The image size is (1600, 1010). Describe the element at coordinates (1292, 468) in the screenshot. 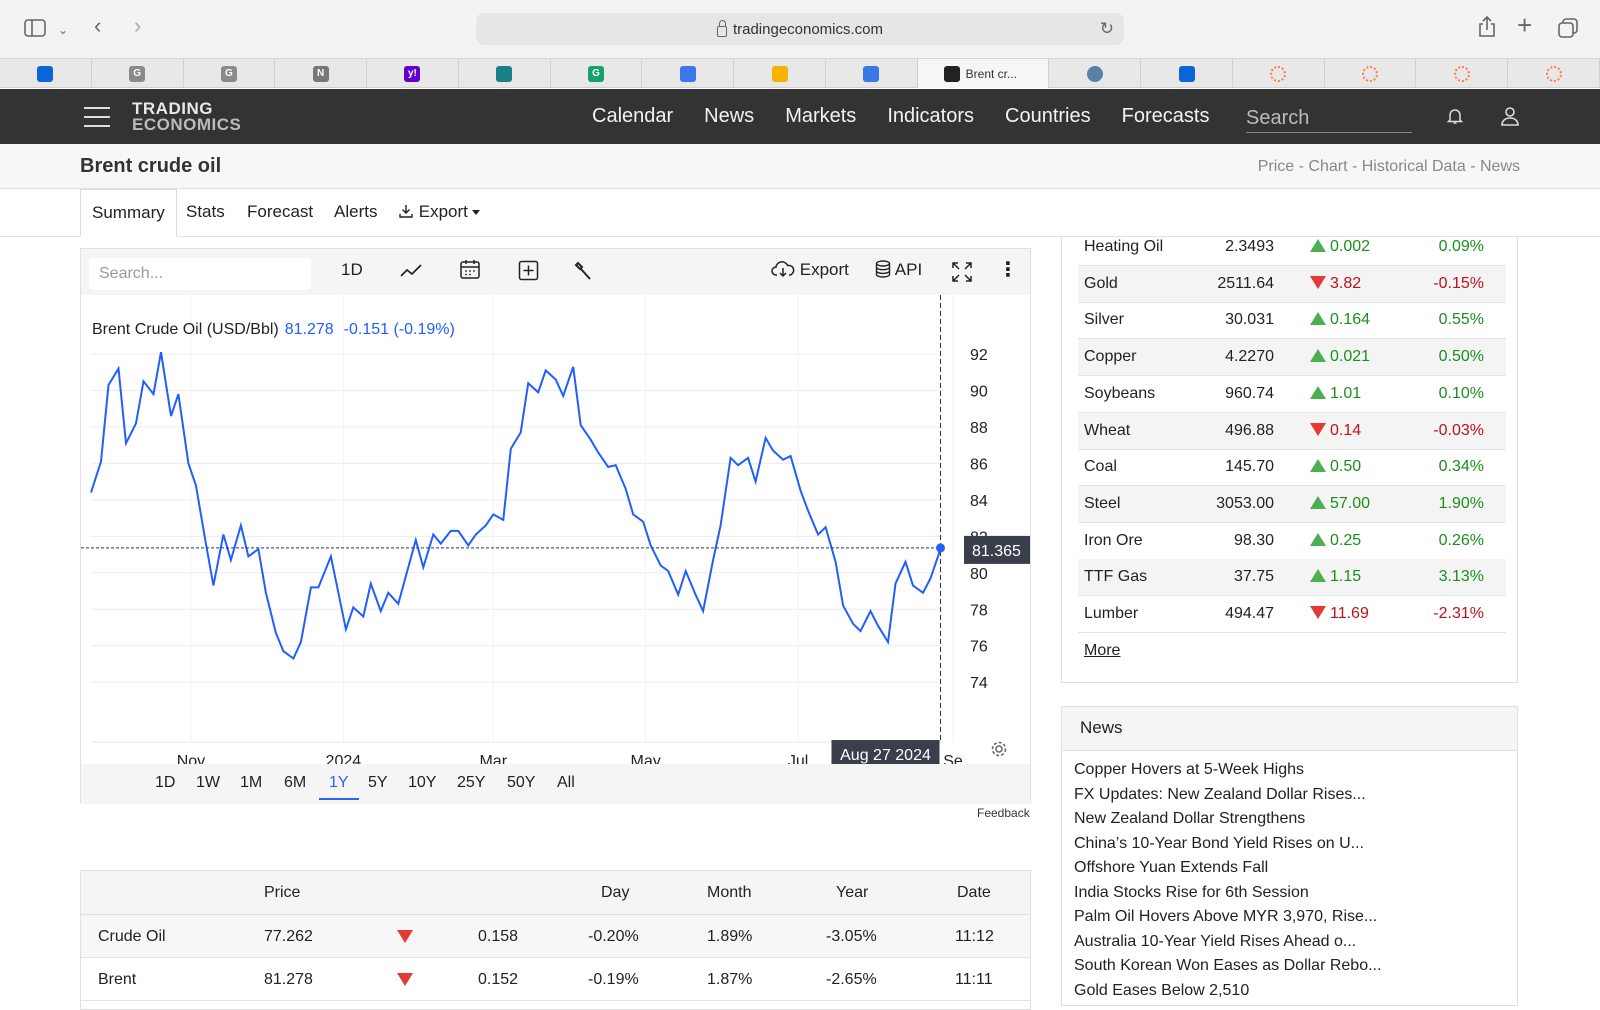

I see `commodity-row: Coal 145.70 0.50 0.34%` at that location.